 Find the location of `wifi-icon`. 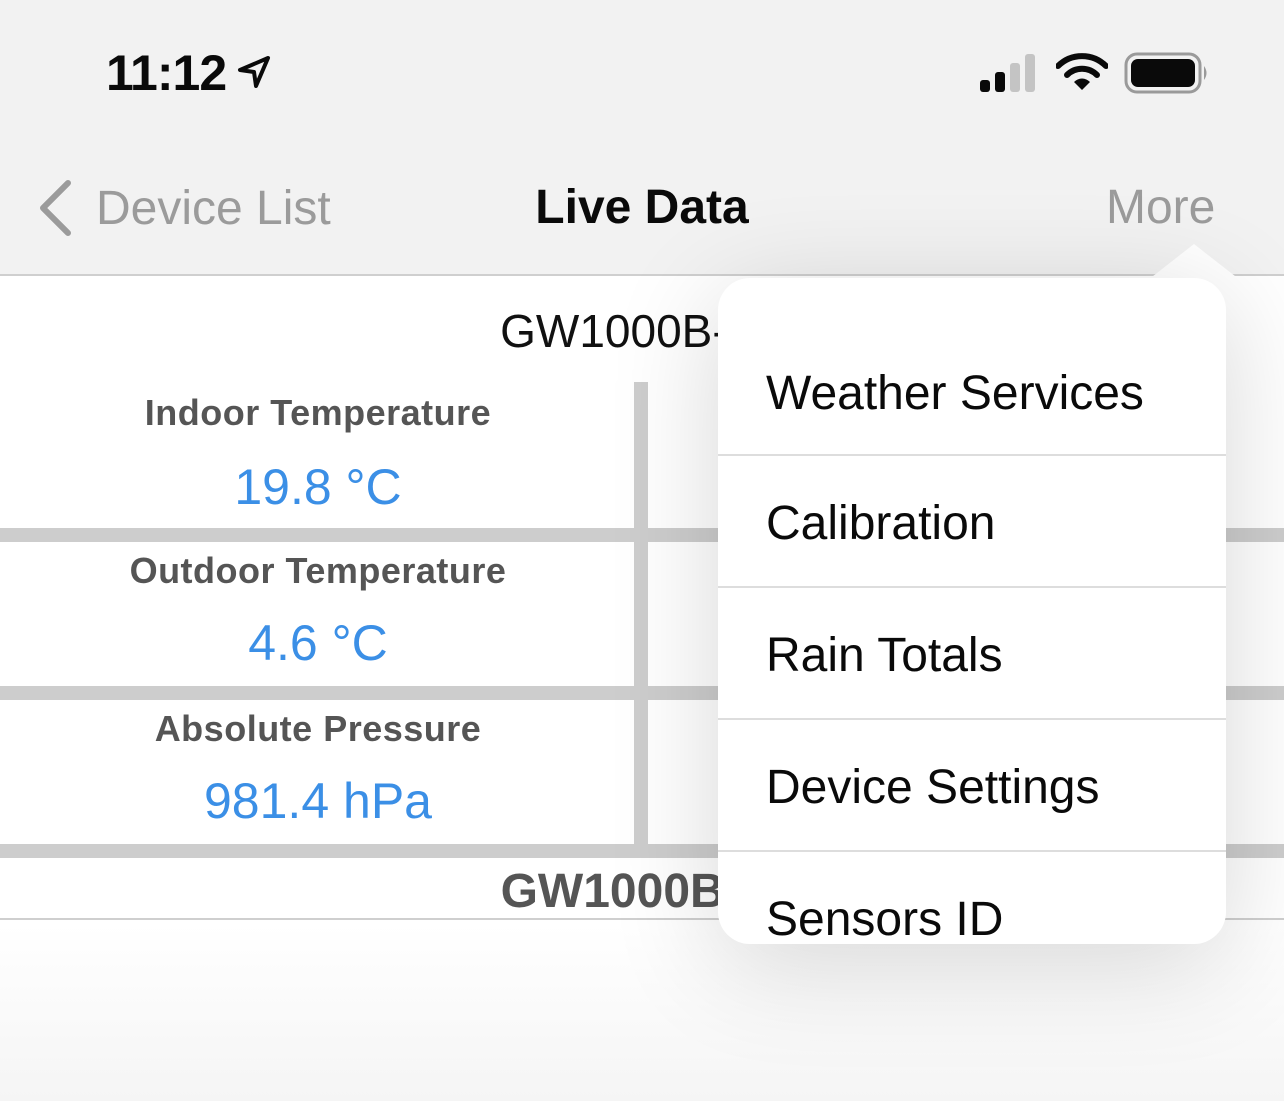

wifi-icon is located at coordinates (1082, 71).